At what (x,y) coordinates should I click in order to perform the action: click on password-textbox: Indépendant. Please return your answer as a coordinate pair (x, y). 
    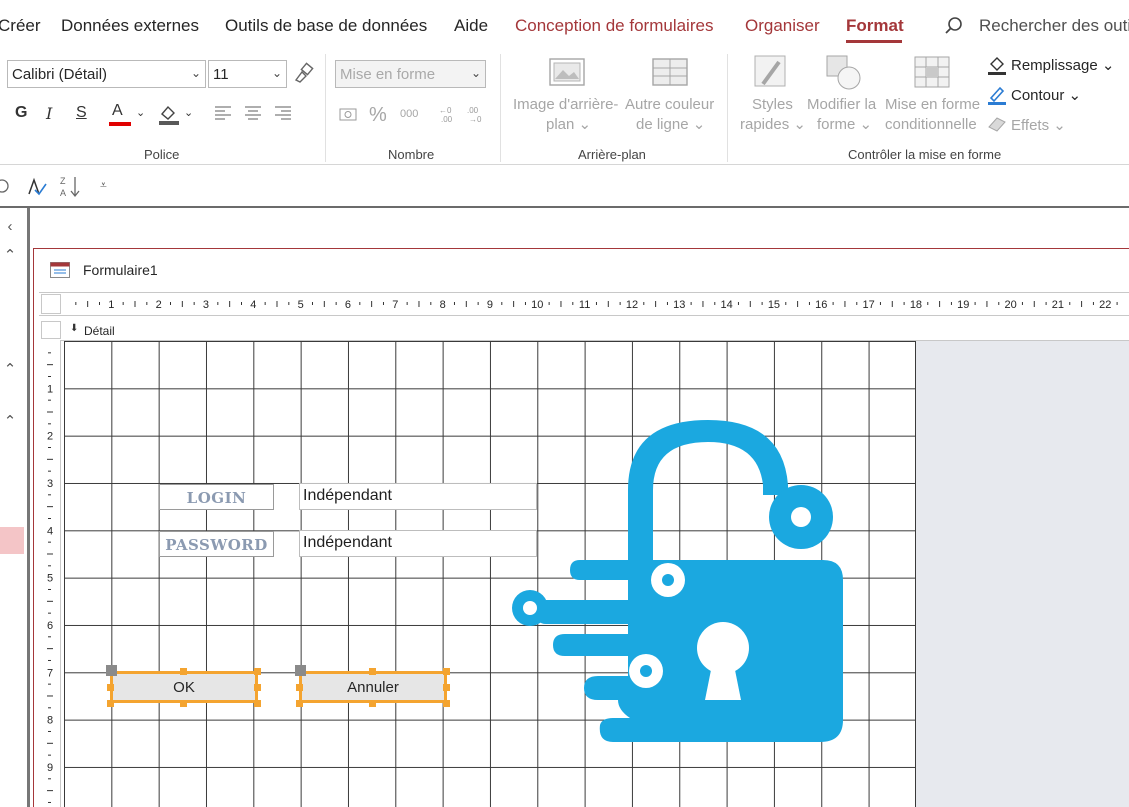
    Looking at the image, I should click on (418, 543).